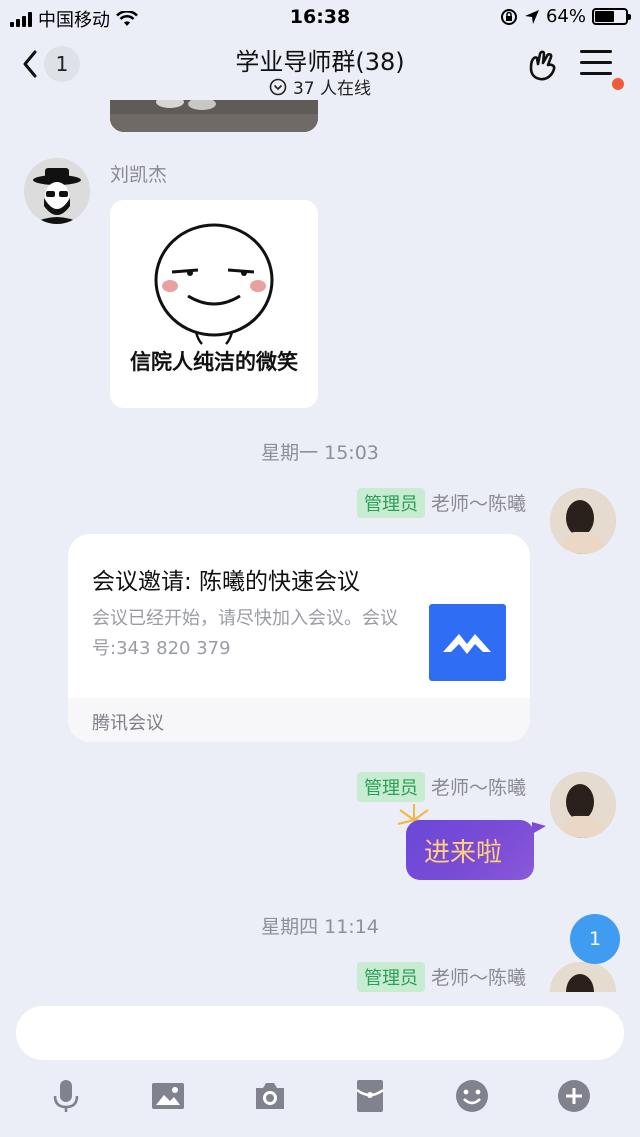 This screenshot has width=640, height=1137. What do you see at coordinates (320, 927) in the screenshot?
I see `timestamp: 星期四 11:14` at bounding box center [320, 927].